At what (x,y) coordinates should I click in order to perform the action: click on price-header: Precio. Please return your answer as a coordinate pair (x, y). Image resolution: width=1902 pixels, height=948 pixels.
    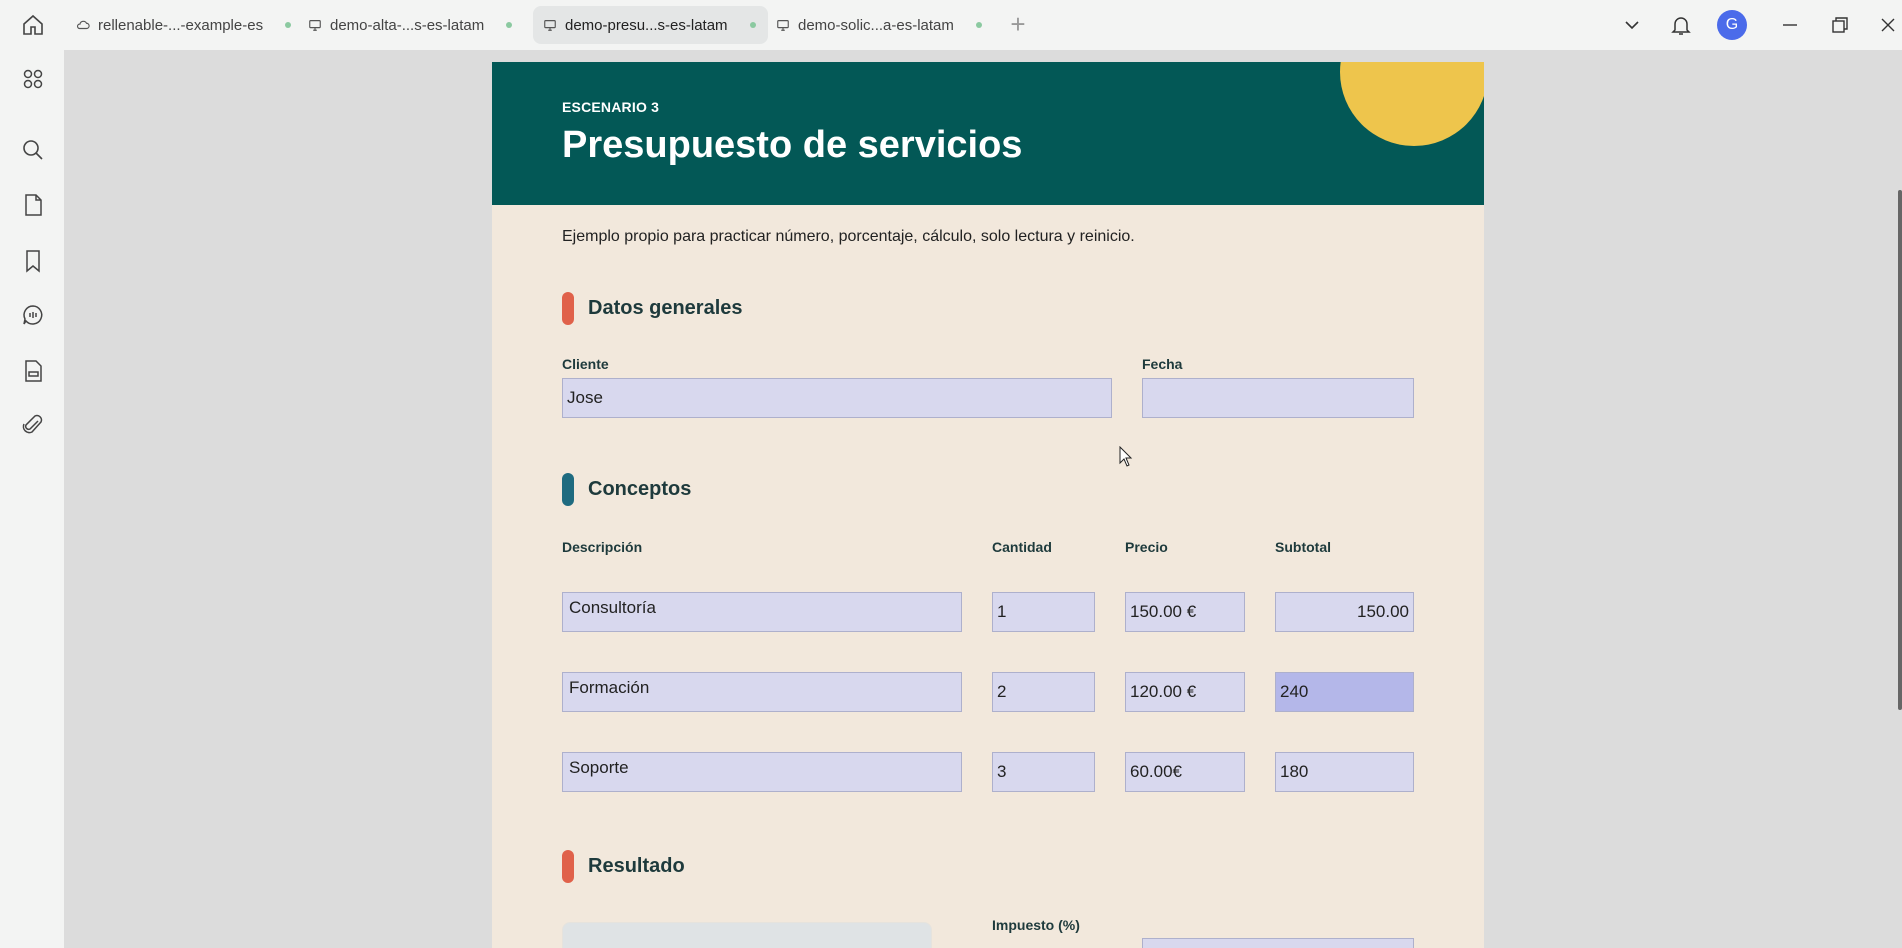
    Looking at the image, I should click on (1146, 547).